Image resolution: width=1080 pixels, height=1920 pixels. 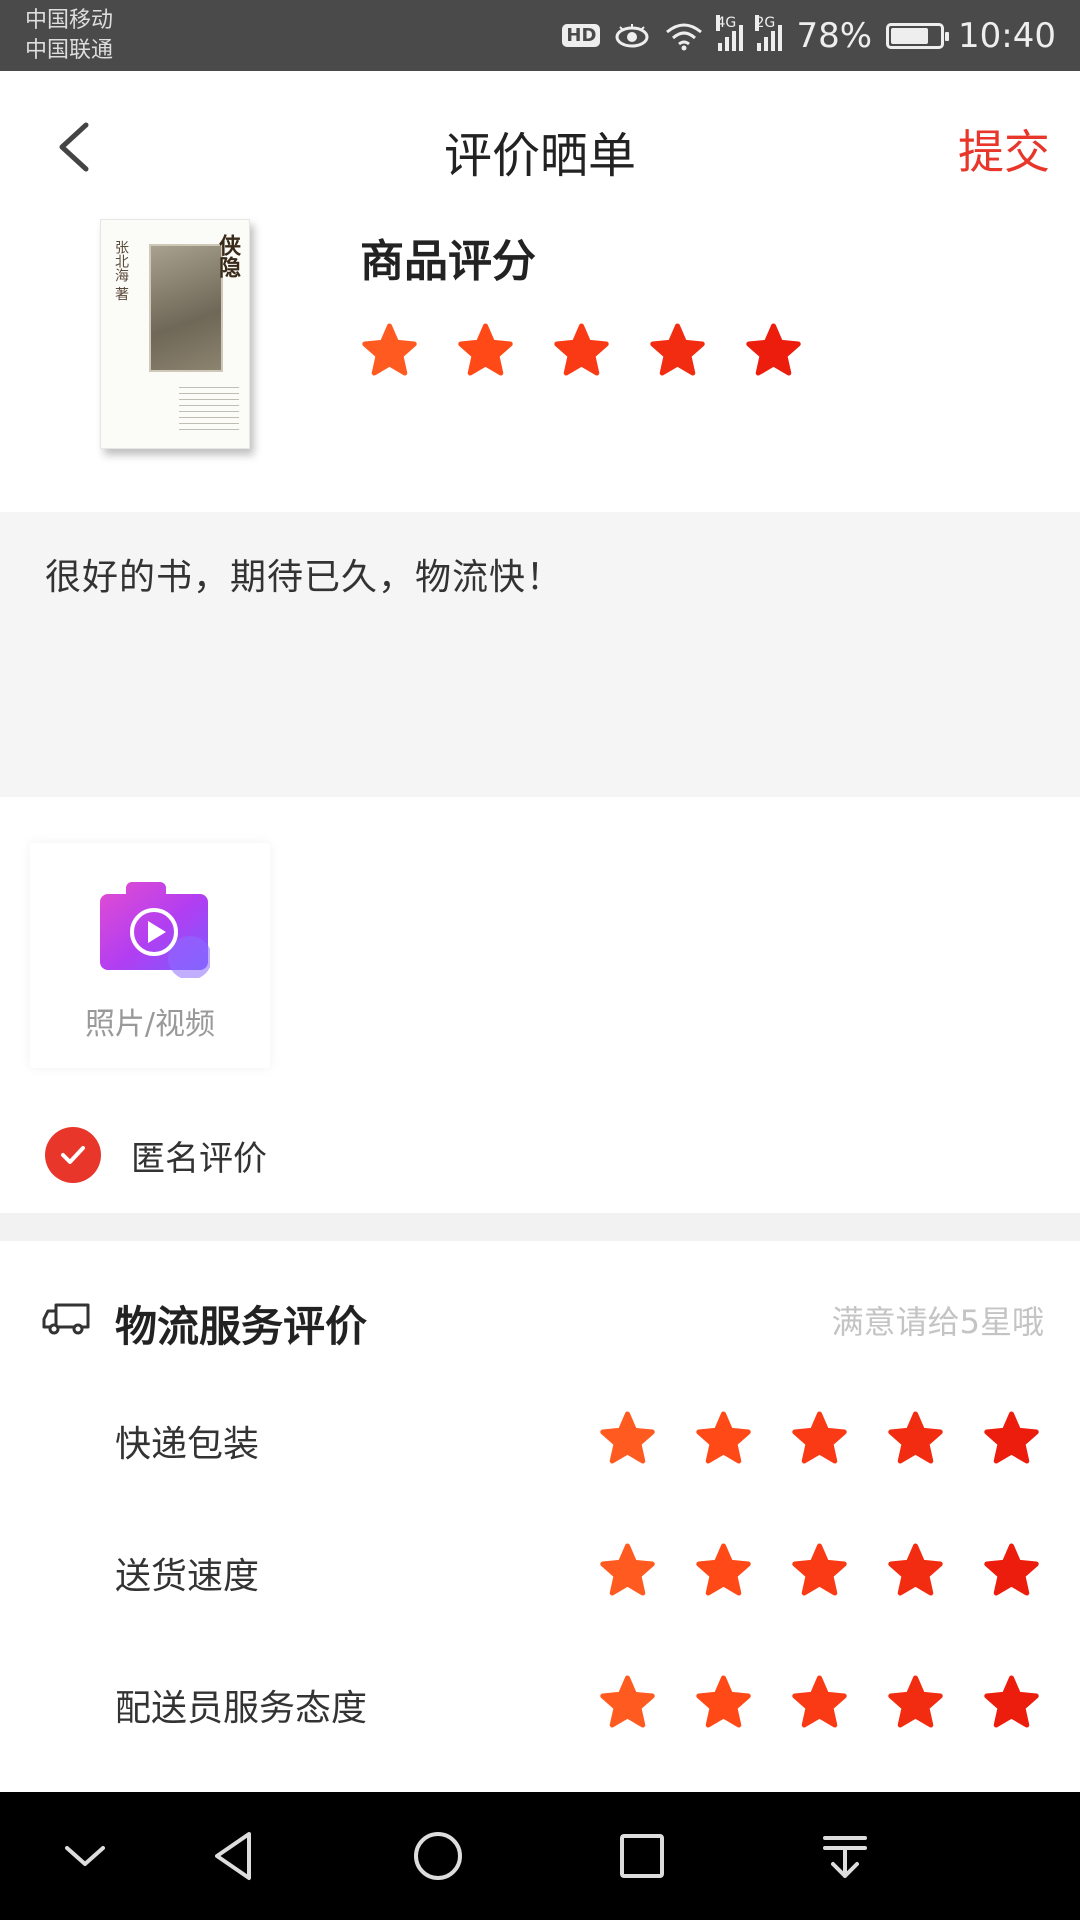 I want to click on wifi-icon, so click(x=684, y=36).